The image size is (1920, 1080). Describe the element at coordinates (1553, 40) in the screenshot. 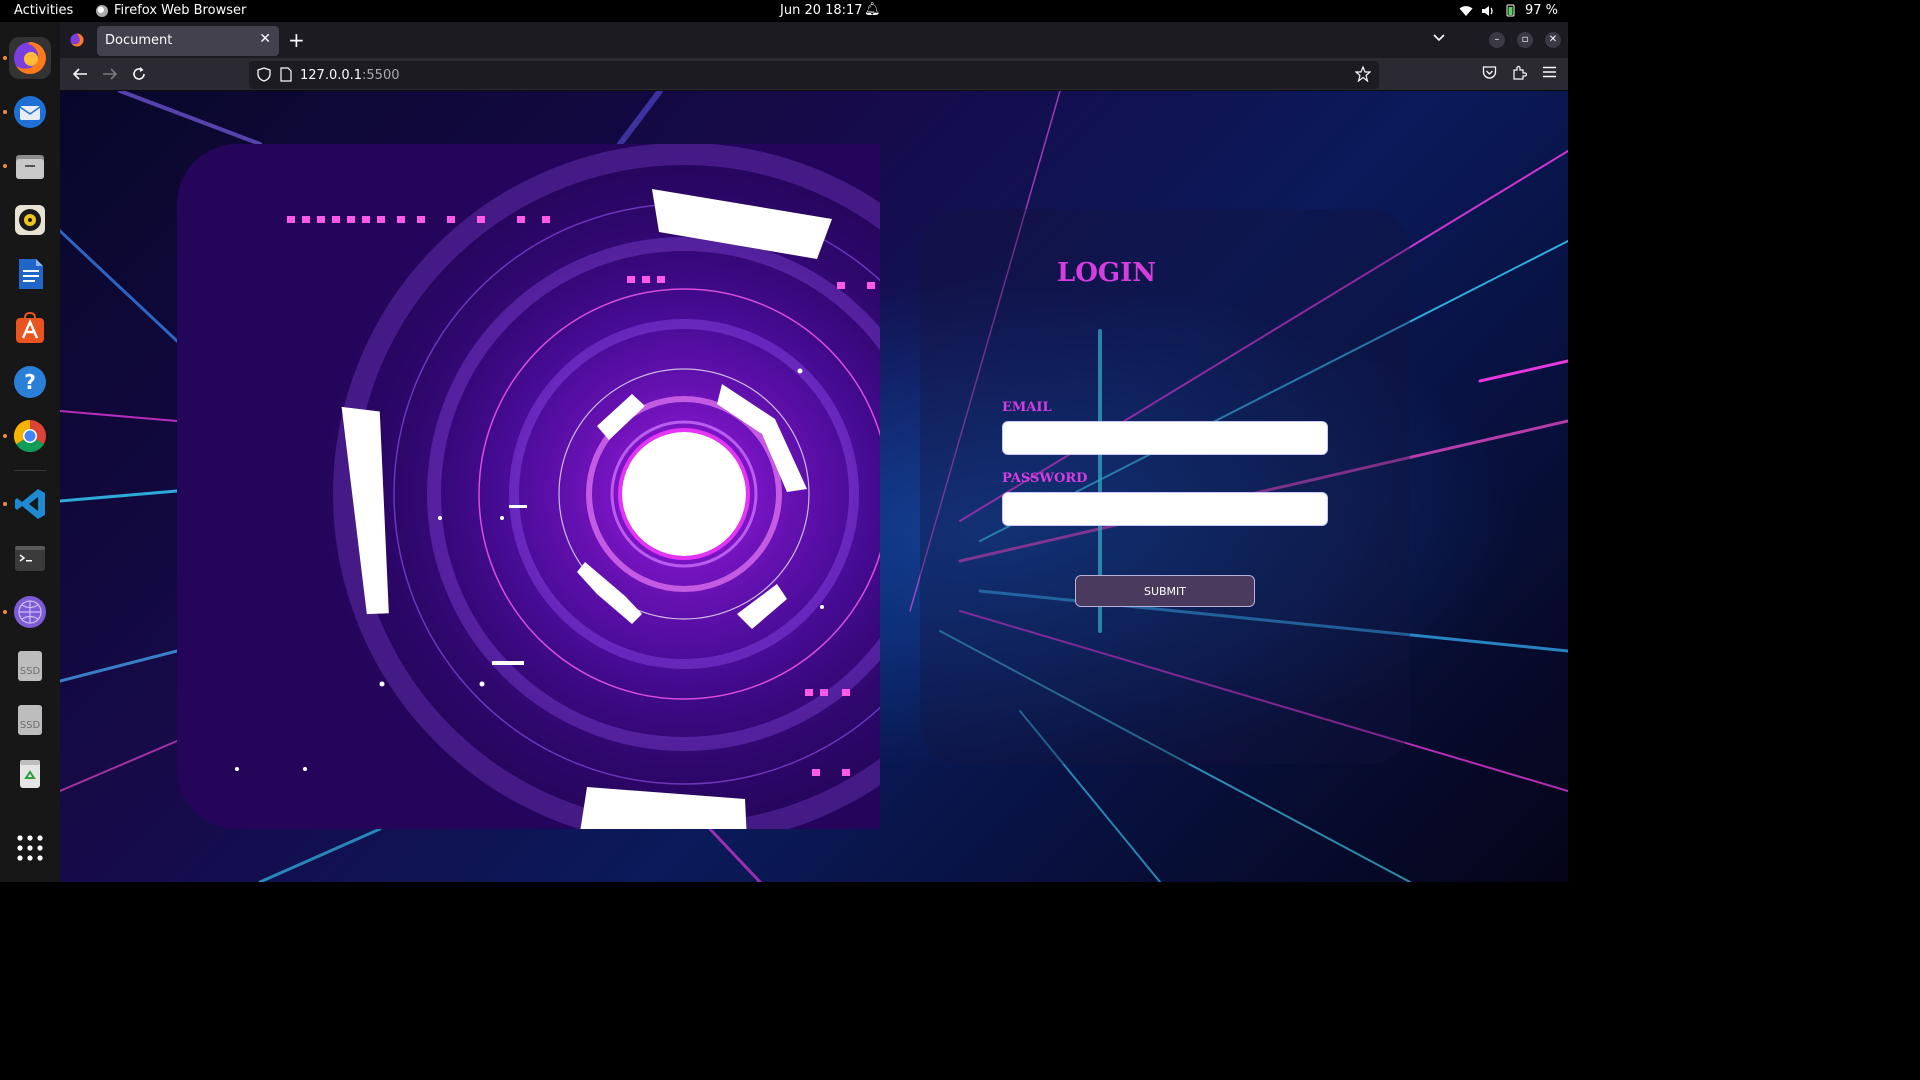

I see `close-window-button: ✕` at that location.